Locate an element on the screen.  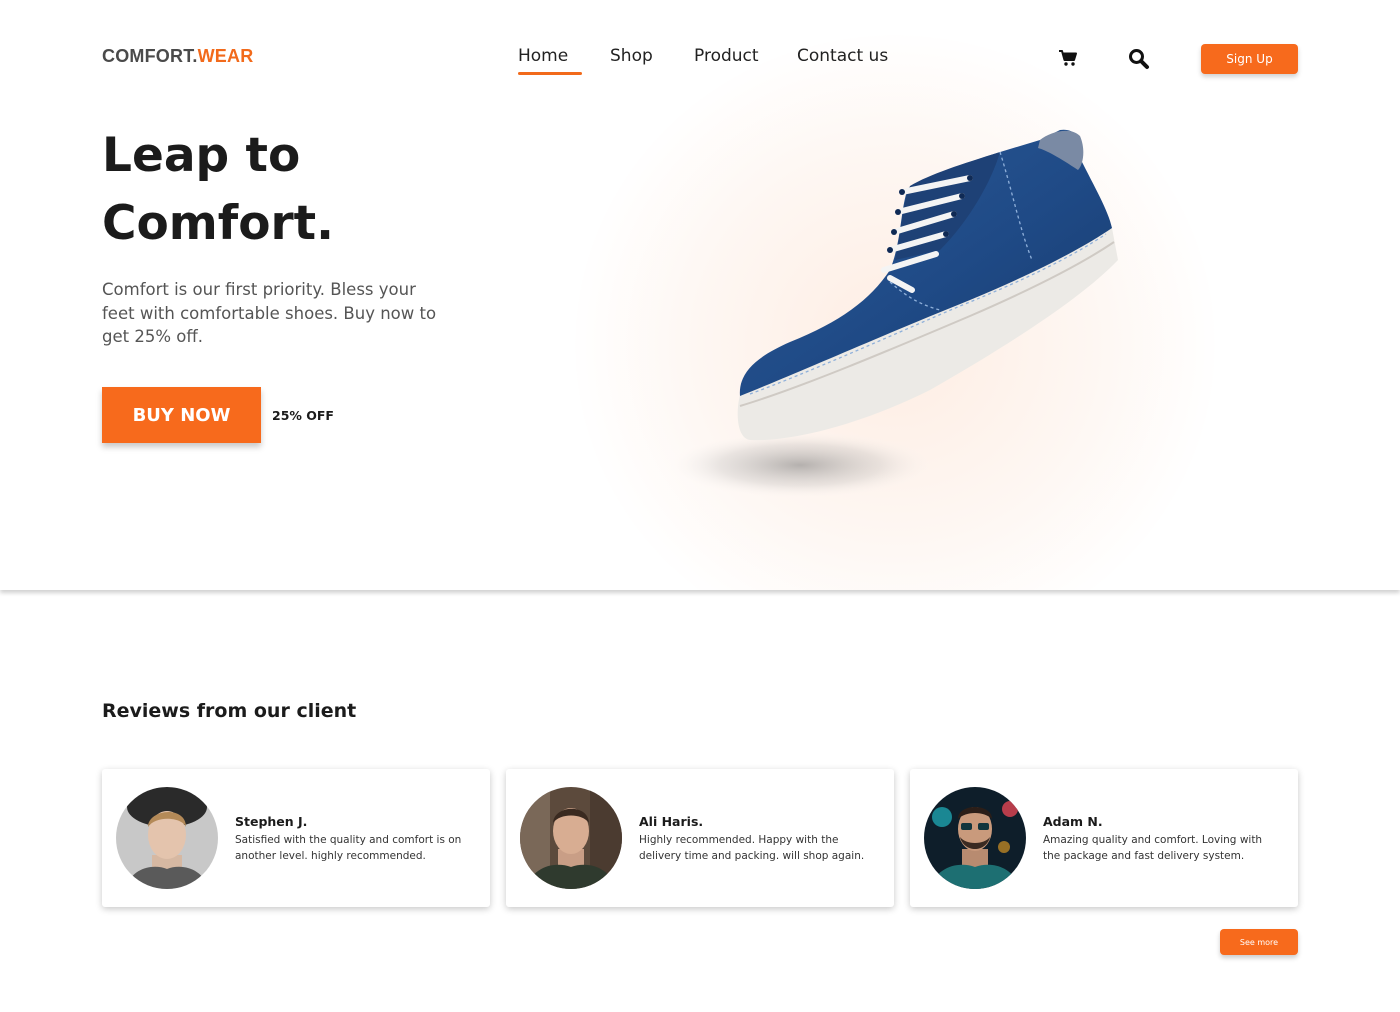
discount-label: 25% OFF is located at coordinates (303, 415).